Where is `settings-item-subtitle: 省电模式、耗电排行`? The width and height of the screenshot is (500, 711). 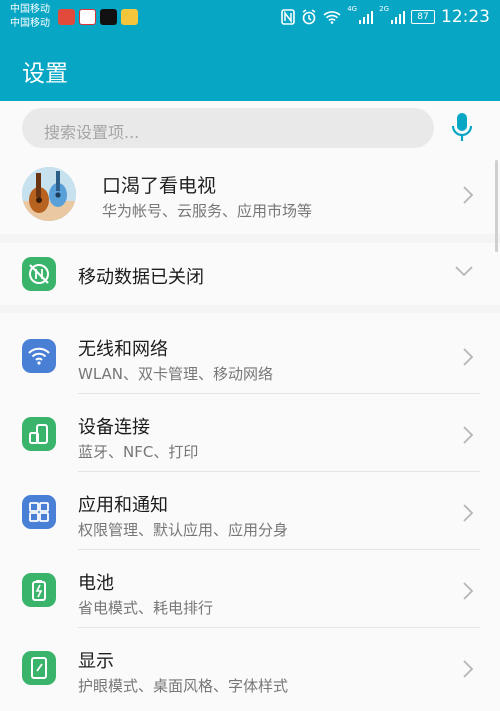
settings-item-subtitle: 省电模式、耗电排行 is located at coordinates (146, 608).